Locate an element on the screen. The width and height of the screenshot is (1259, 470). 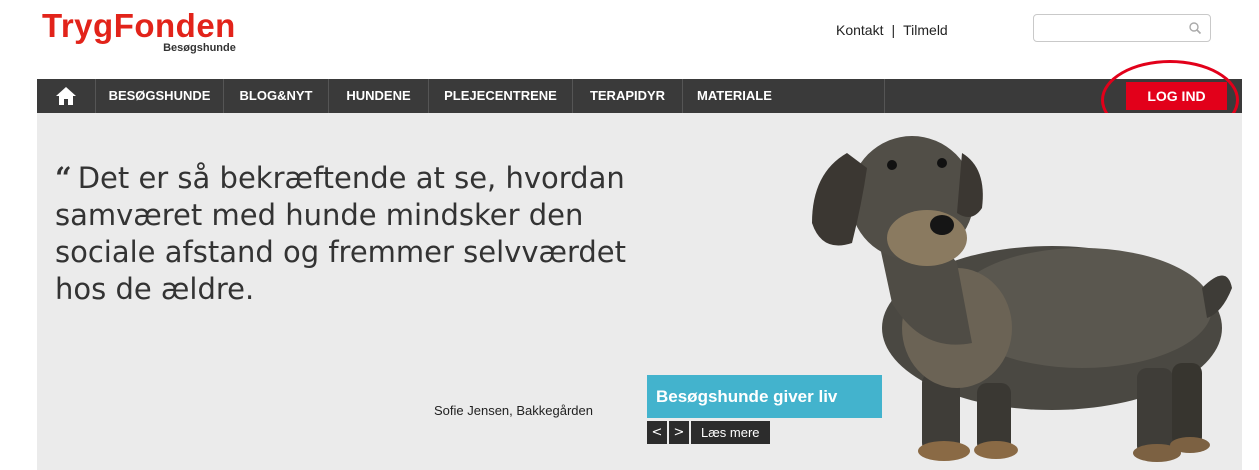
signup-link: Tilmeld is located at coordinates (925, 30).